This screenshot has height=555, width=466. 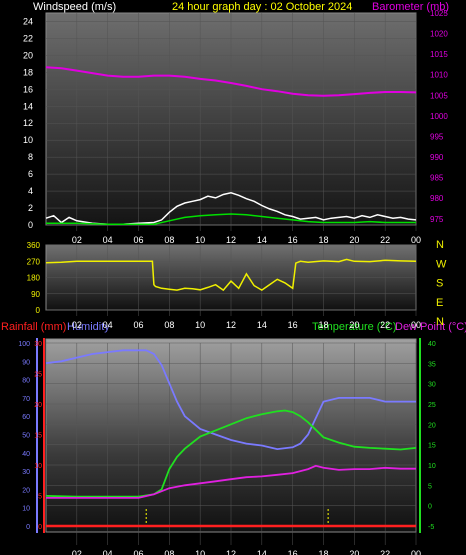 I want to click on temp-humidity-x-tick: 06, so click(x=138, y=552).